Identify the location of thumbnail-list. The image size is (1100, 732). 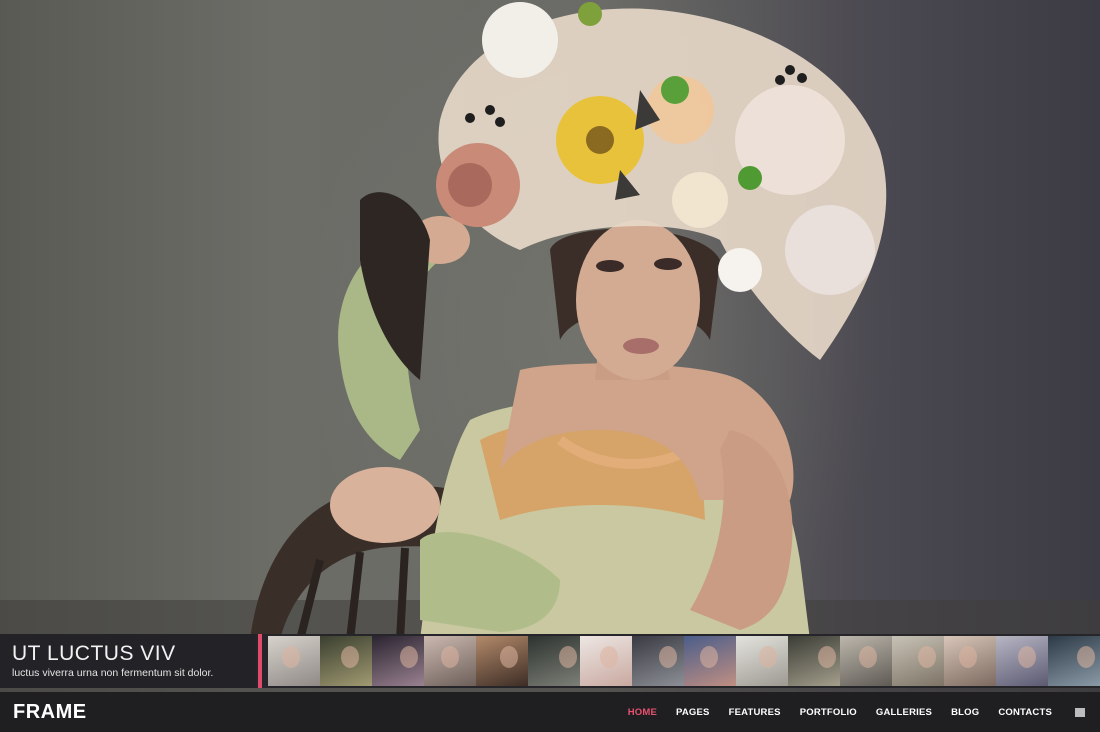
(684, 661).